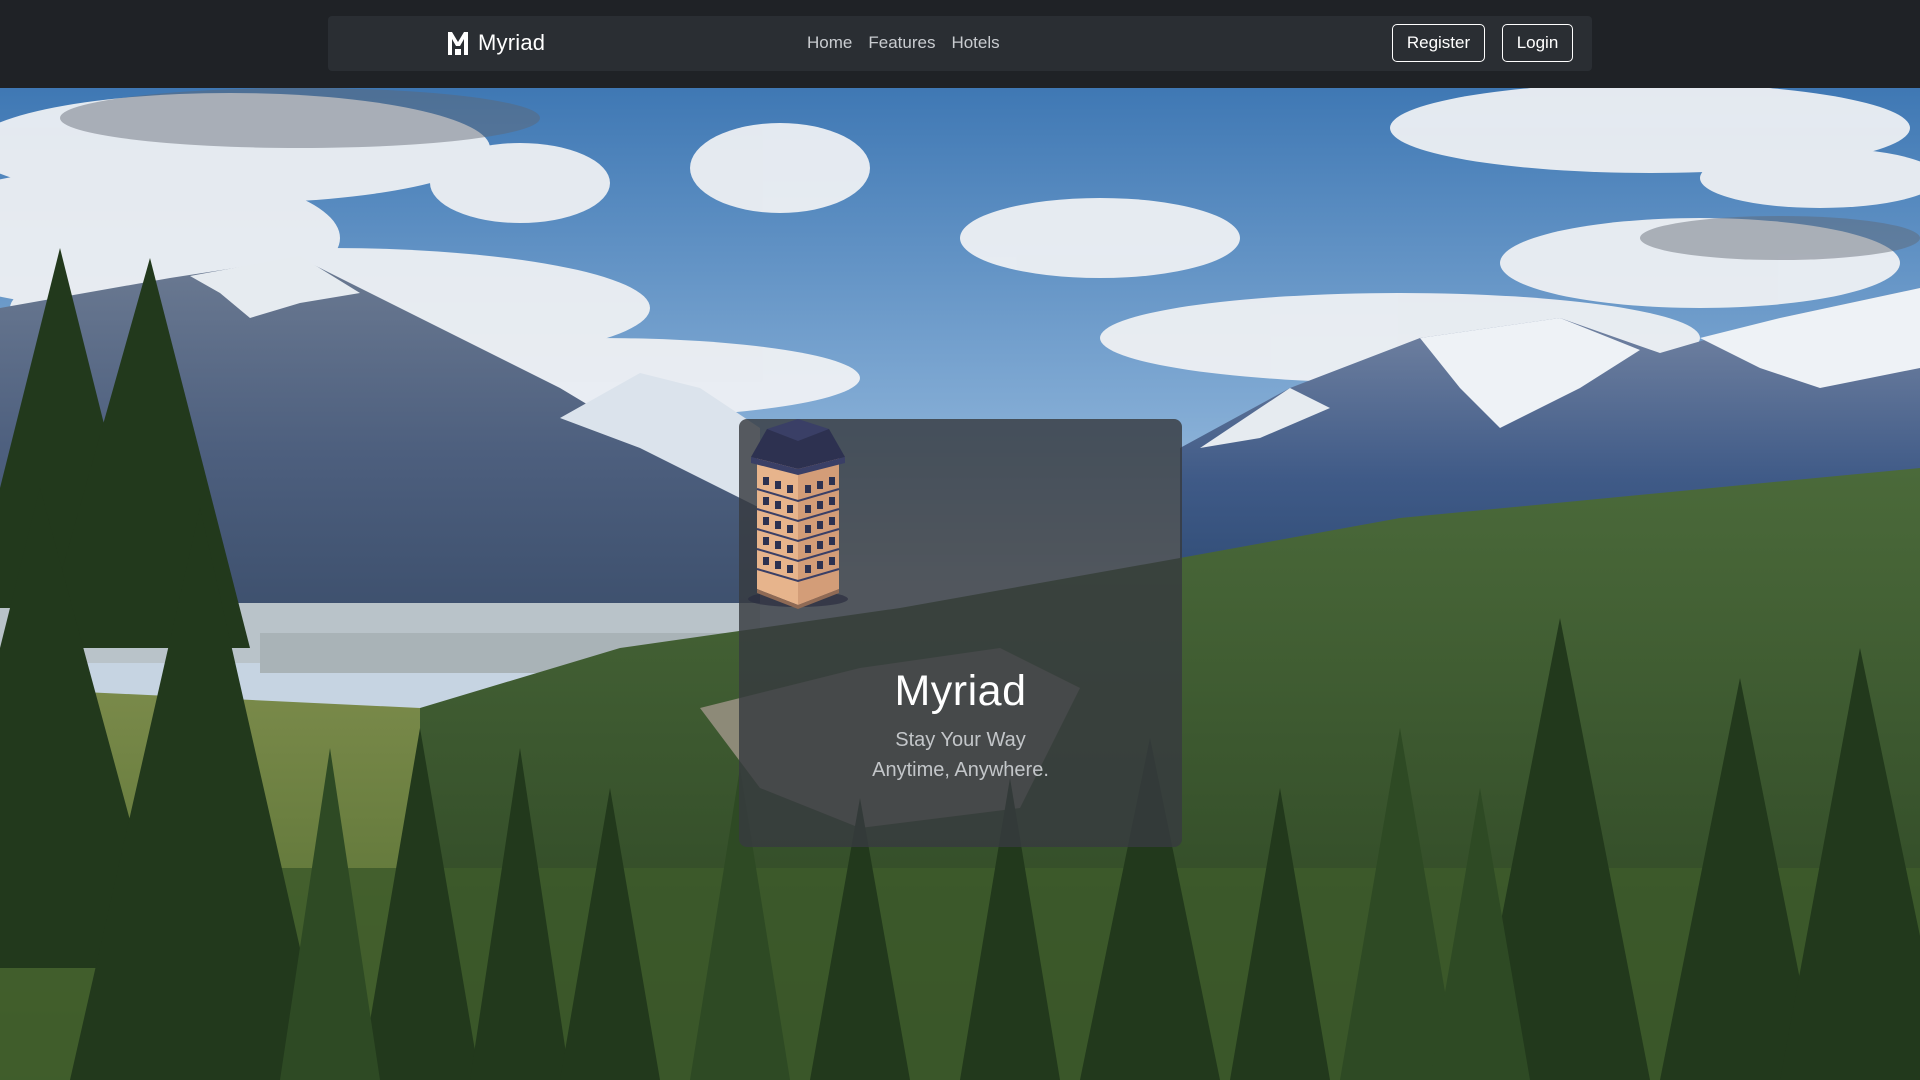  I want to click on hero-tagline: Stay Your Way Anytime, Anywhere., so click(960, 755).